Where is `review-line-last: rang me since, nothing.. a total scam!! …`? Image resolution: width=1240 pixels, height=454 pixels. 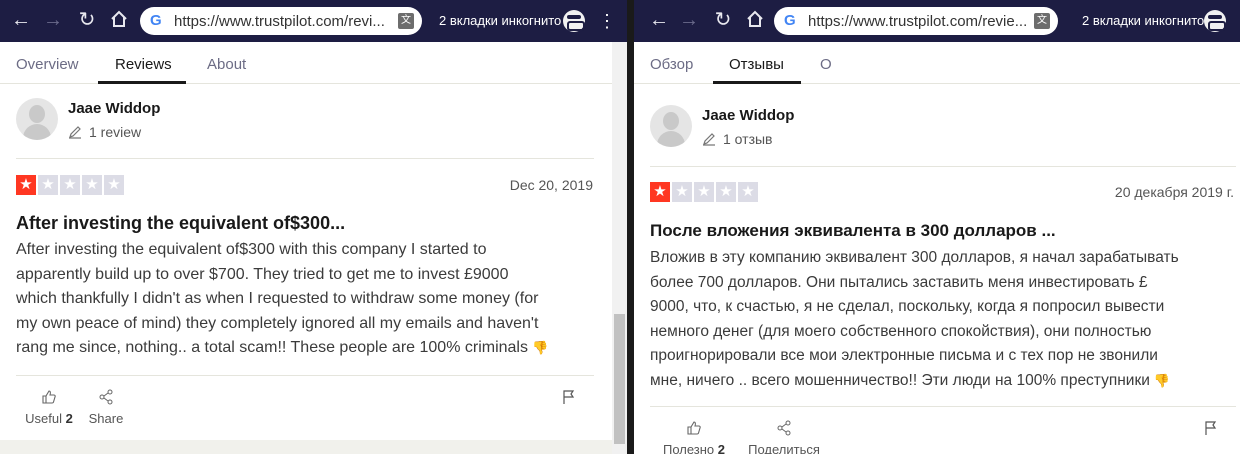 review-line-last: rang me since, nothing.. a total scam!! … is located at coordinates (314, 348).